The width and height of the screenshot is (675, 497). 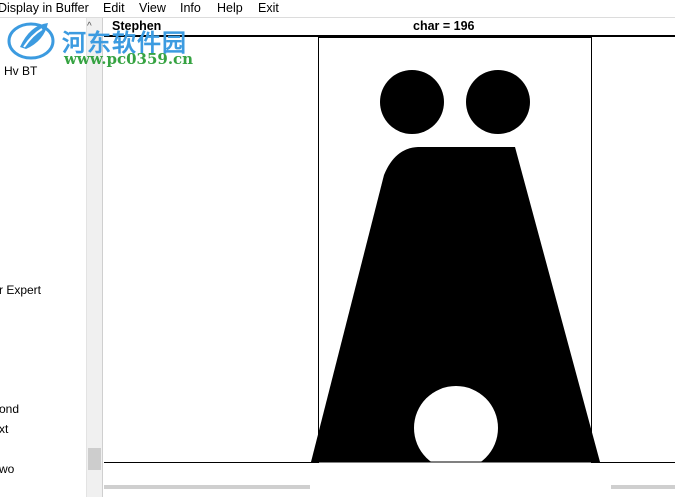 I want to click on watermark: 河东软件园 www.pc0359.cn, so click(x=104, y=42).